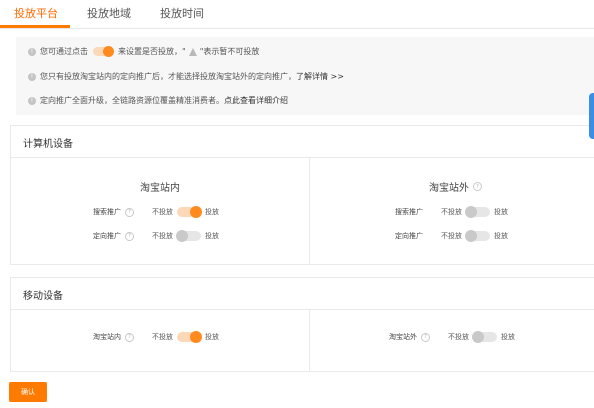 The width and height of the screenshot is (594, 408). Describe the element at coordinates (168, 76) in the screenshot. I see `notice-line2-text: 您只有投放淘宝站内的定向推广后，才能选择投放淘宝站外的定向推广，` at that location.